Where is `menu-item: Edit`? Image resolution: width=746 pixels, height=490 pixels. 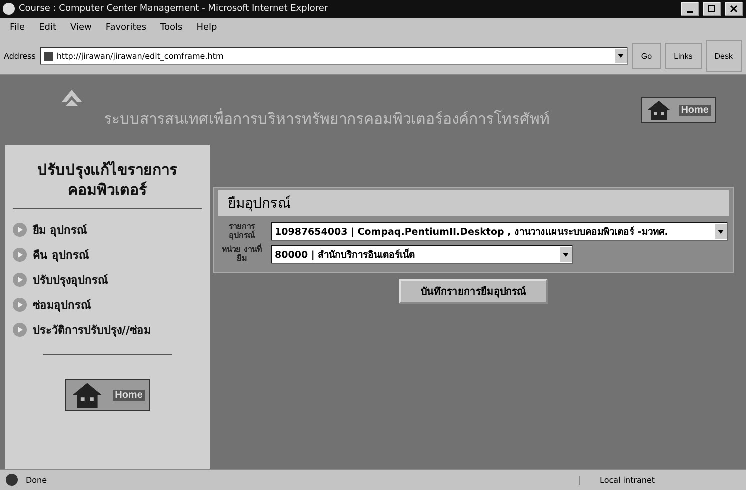
menu-item: Edit is located at coordinates (47, 28).